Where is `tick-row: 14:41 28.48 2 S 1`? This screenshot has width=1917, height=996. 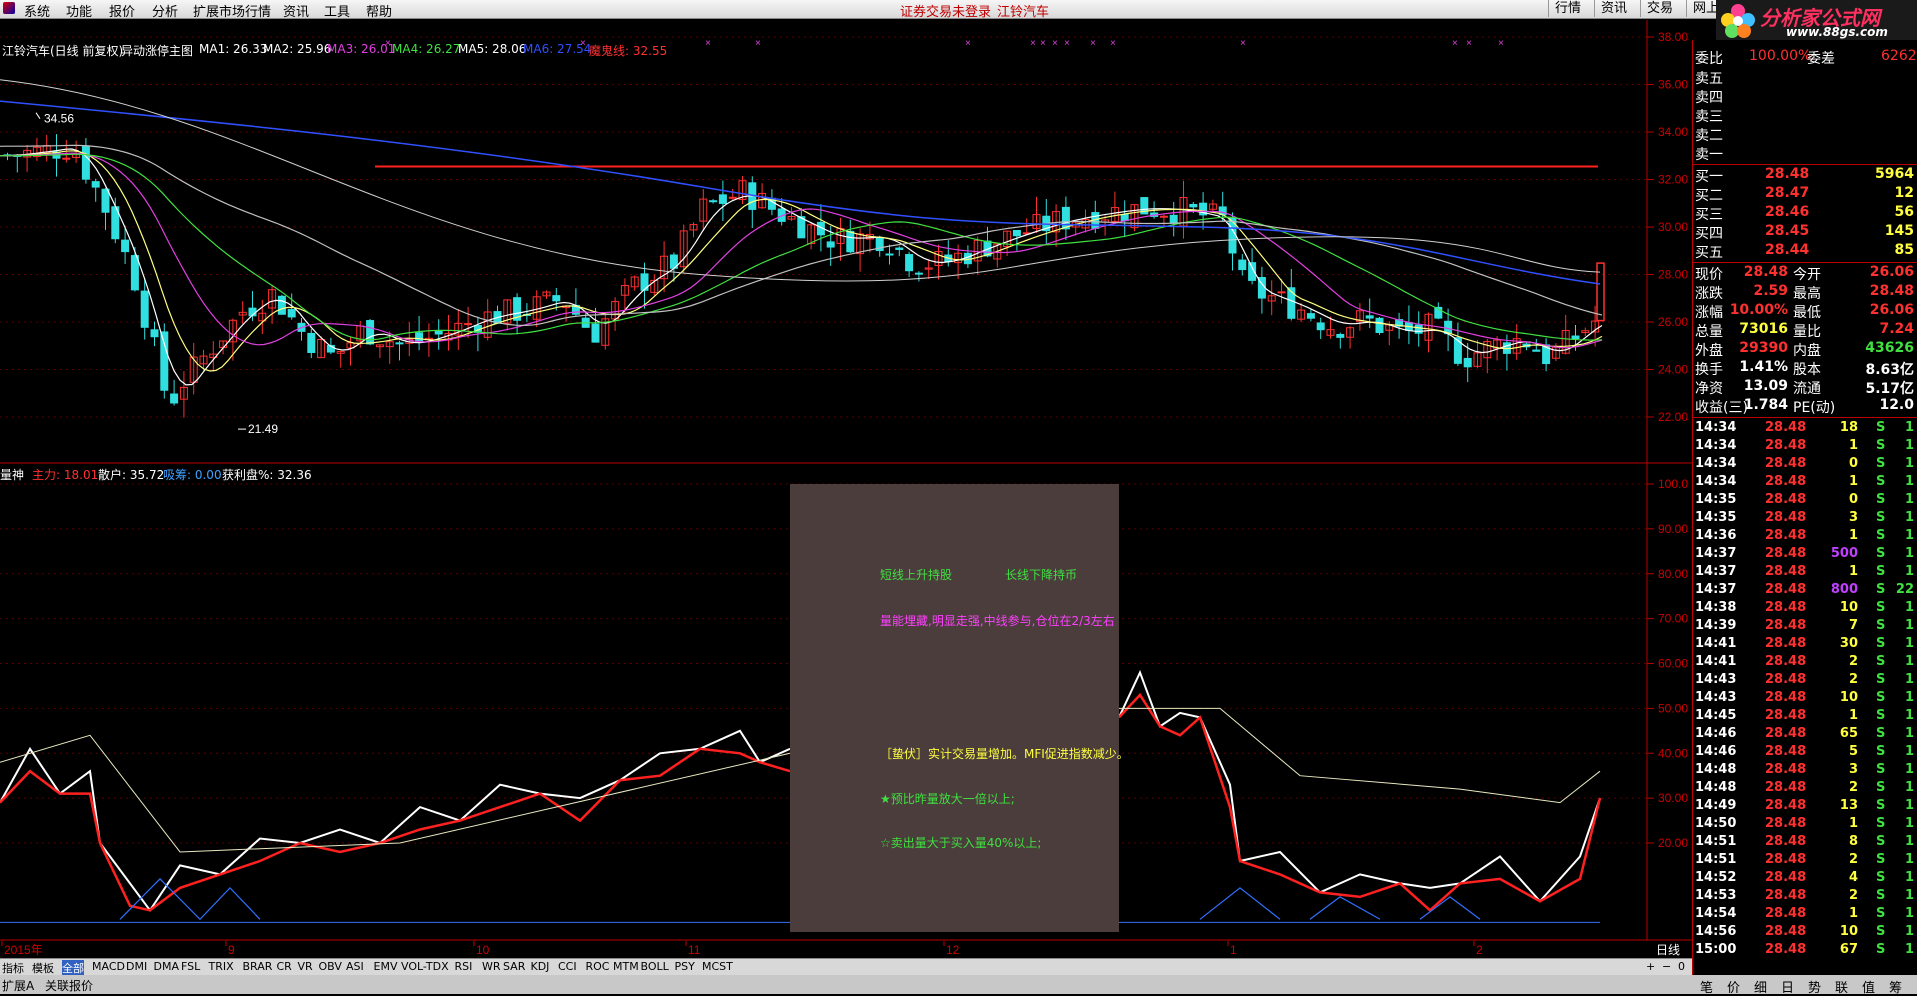
tick-row: 14:41 28.48 2 S 1 is located at coordinates (1805, 663).